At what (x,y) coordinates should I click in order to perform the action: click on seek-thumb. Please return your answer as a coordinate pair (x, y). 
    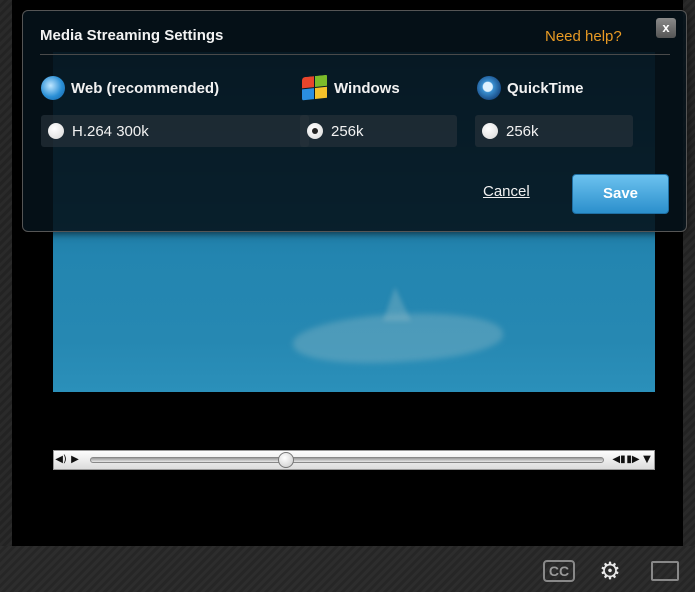
    Looking at the image, I should click on (285, 460).